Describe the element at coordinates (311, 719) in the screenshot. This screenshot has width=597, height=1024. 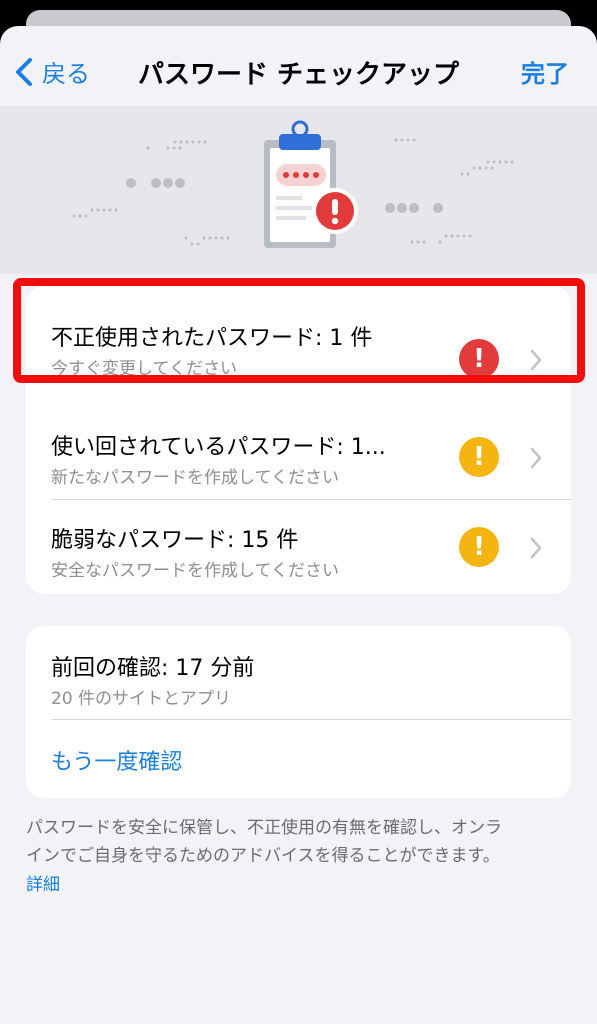
I see `divider` at that location.